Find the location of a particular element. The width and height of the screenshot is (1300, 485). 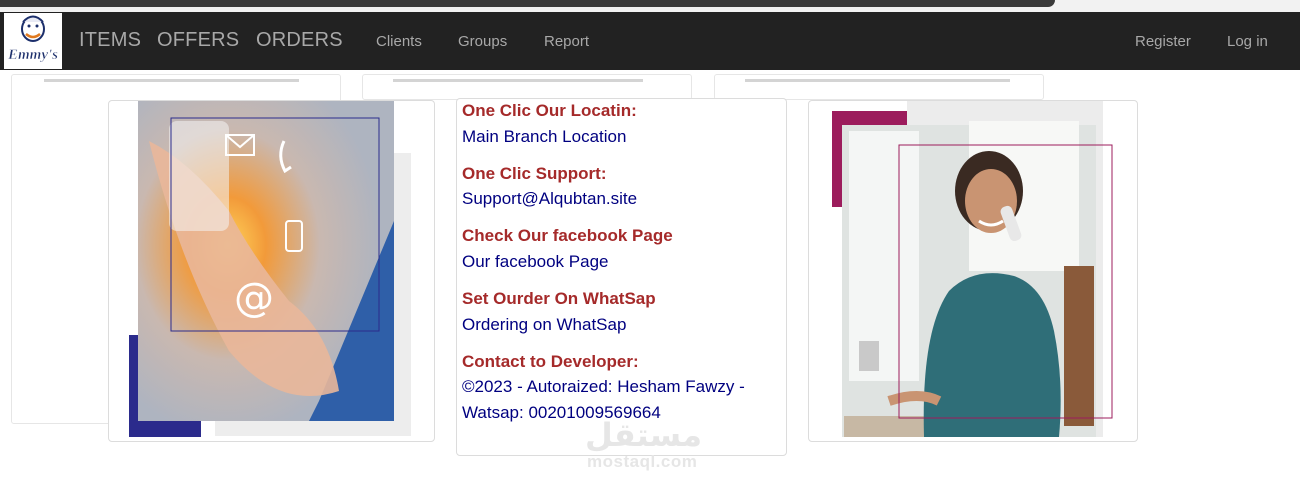

facebook-link: Our facebook Page is located at coordinates (535, 262).